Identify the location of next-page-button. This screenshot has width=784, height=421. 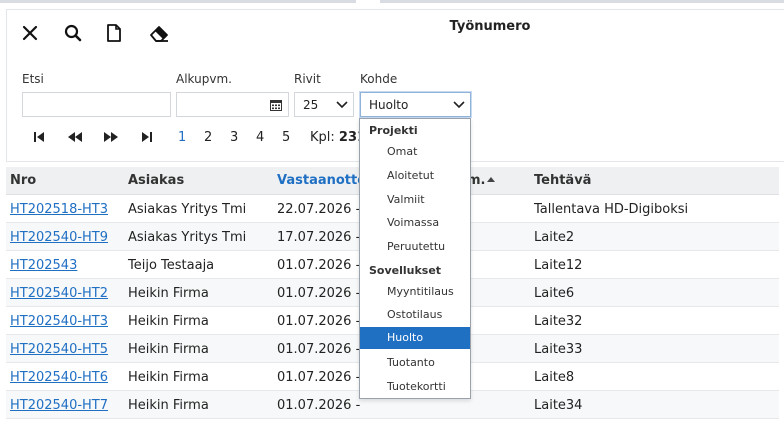
(111, 137).